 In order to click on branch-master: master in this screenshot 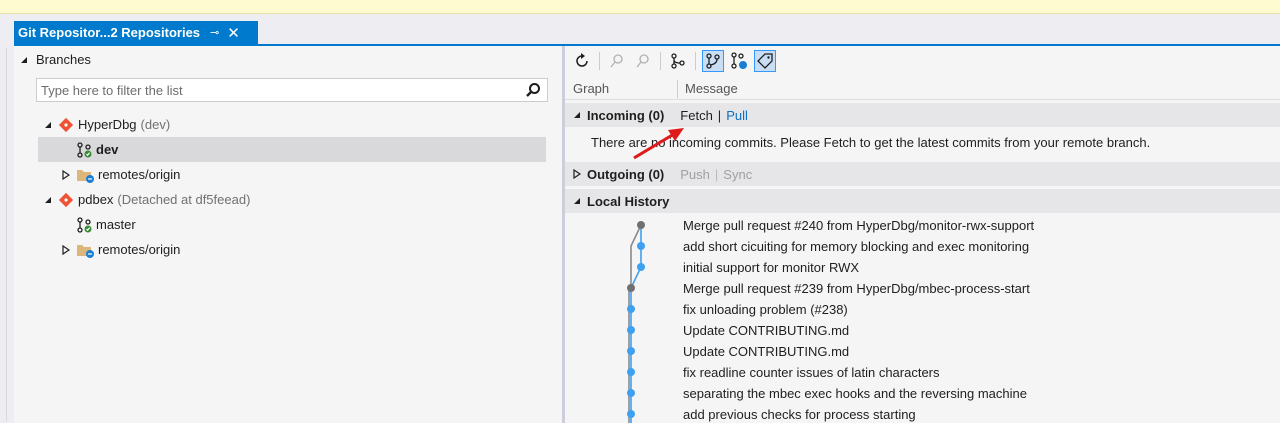, I will do `click(106, 224)`.